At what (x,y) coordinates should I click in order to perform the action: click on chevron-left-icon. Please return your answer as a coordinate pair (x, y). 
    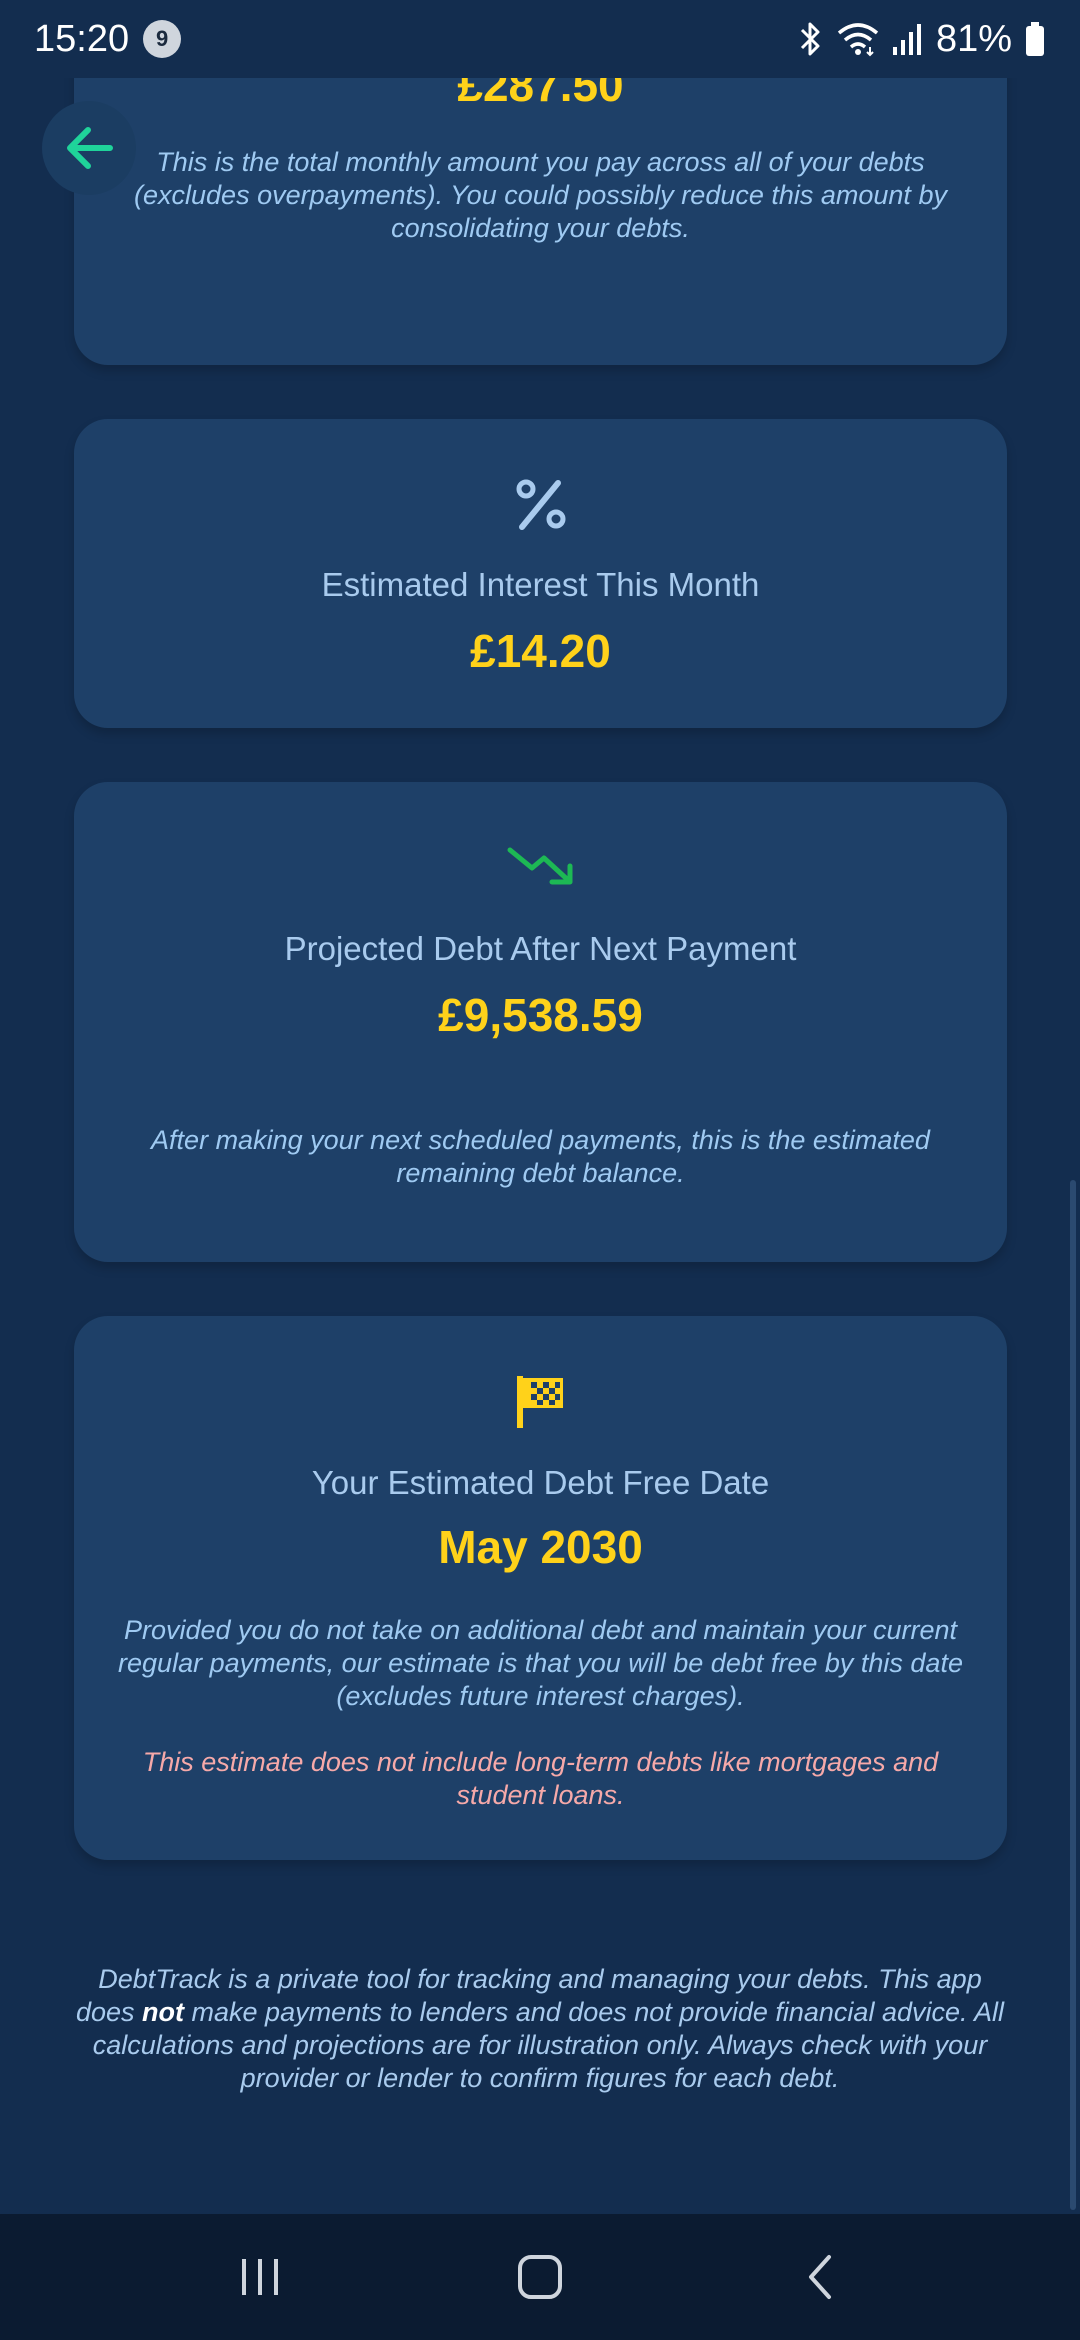
    Looking at the image, I should click on (820, 2277).